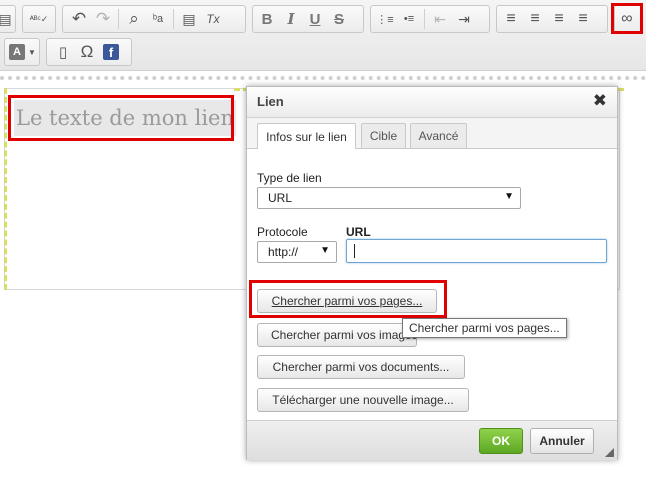 The height and width of the screenshot is (478, 646). Describe the element at coordinates (600, 101) in the screenshot. I see `close-icon: ✖` at that location.